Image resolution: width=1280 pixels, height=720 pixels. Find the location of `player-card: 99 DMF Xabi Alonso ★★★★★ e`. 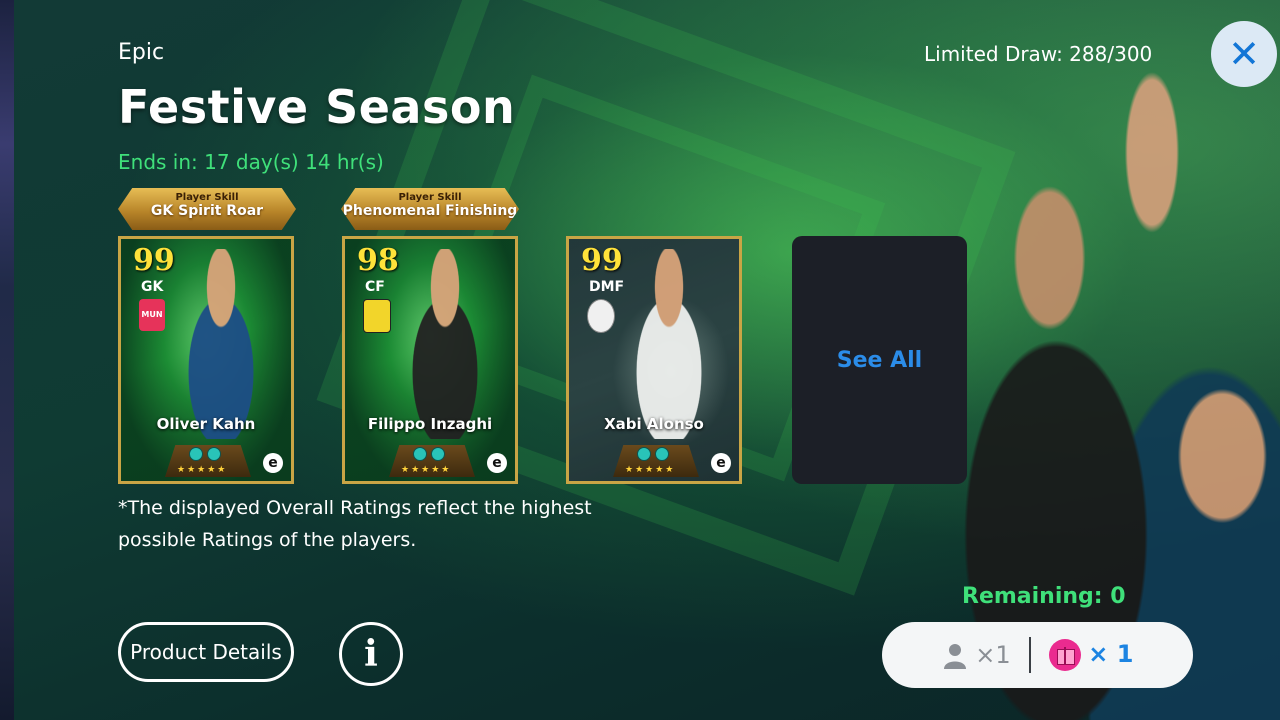

player-card: 99 DMF Xabi Alonso ★★★★★ e is located at coordinates (654, 360).